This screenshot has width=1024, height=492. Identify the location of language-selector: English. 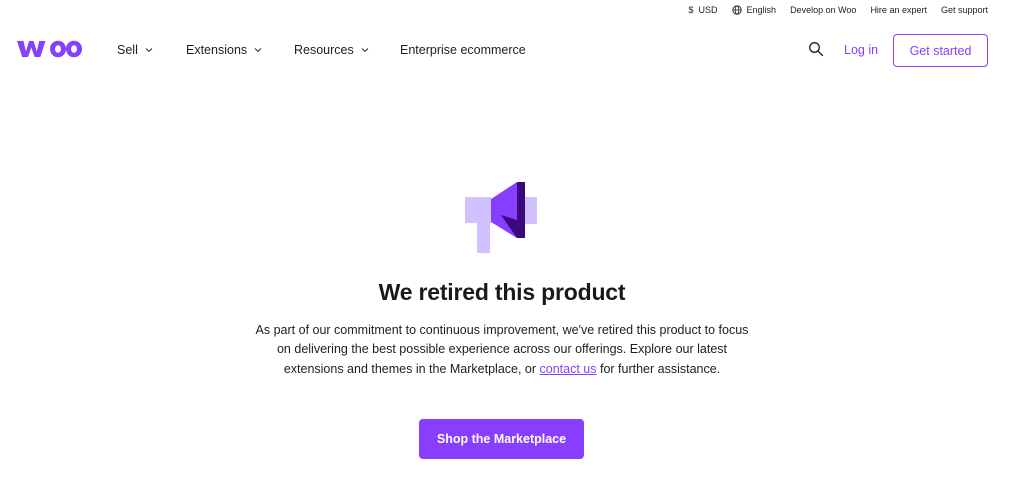
(754, 10).